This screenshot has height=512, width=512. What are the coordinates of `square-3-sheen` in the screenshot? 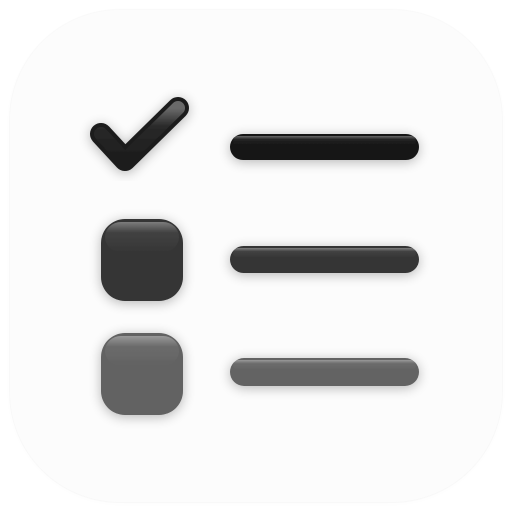 It's located at (142, 351).